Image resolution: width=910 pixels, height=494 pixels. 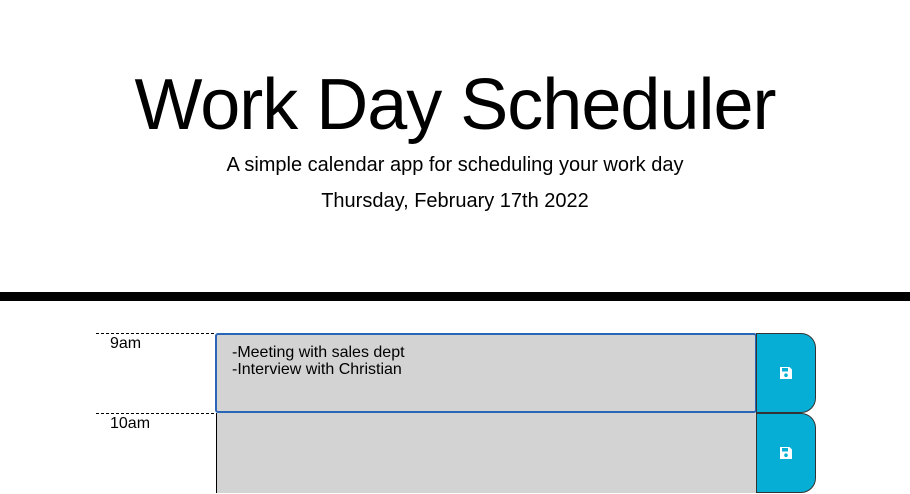 I want to click on current-day: Thursday, February 17th 2022, so click(x=455, y=201).